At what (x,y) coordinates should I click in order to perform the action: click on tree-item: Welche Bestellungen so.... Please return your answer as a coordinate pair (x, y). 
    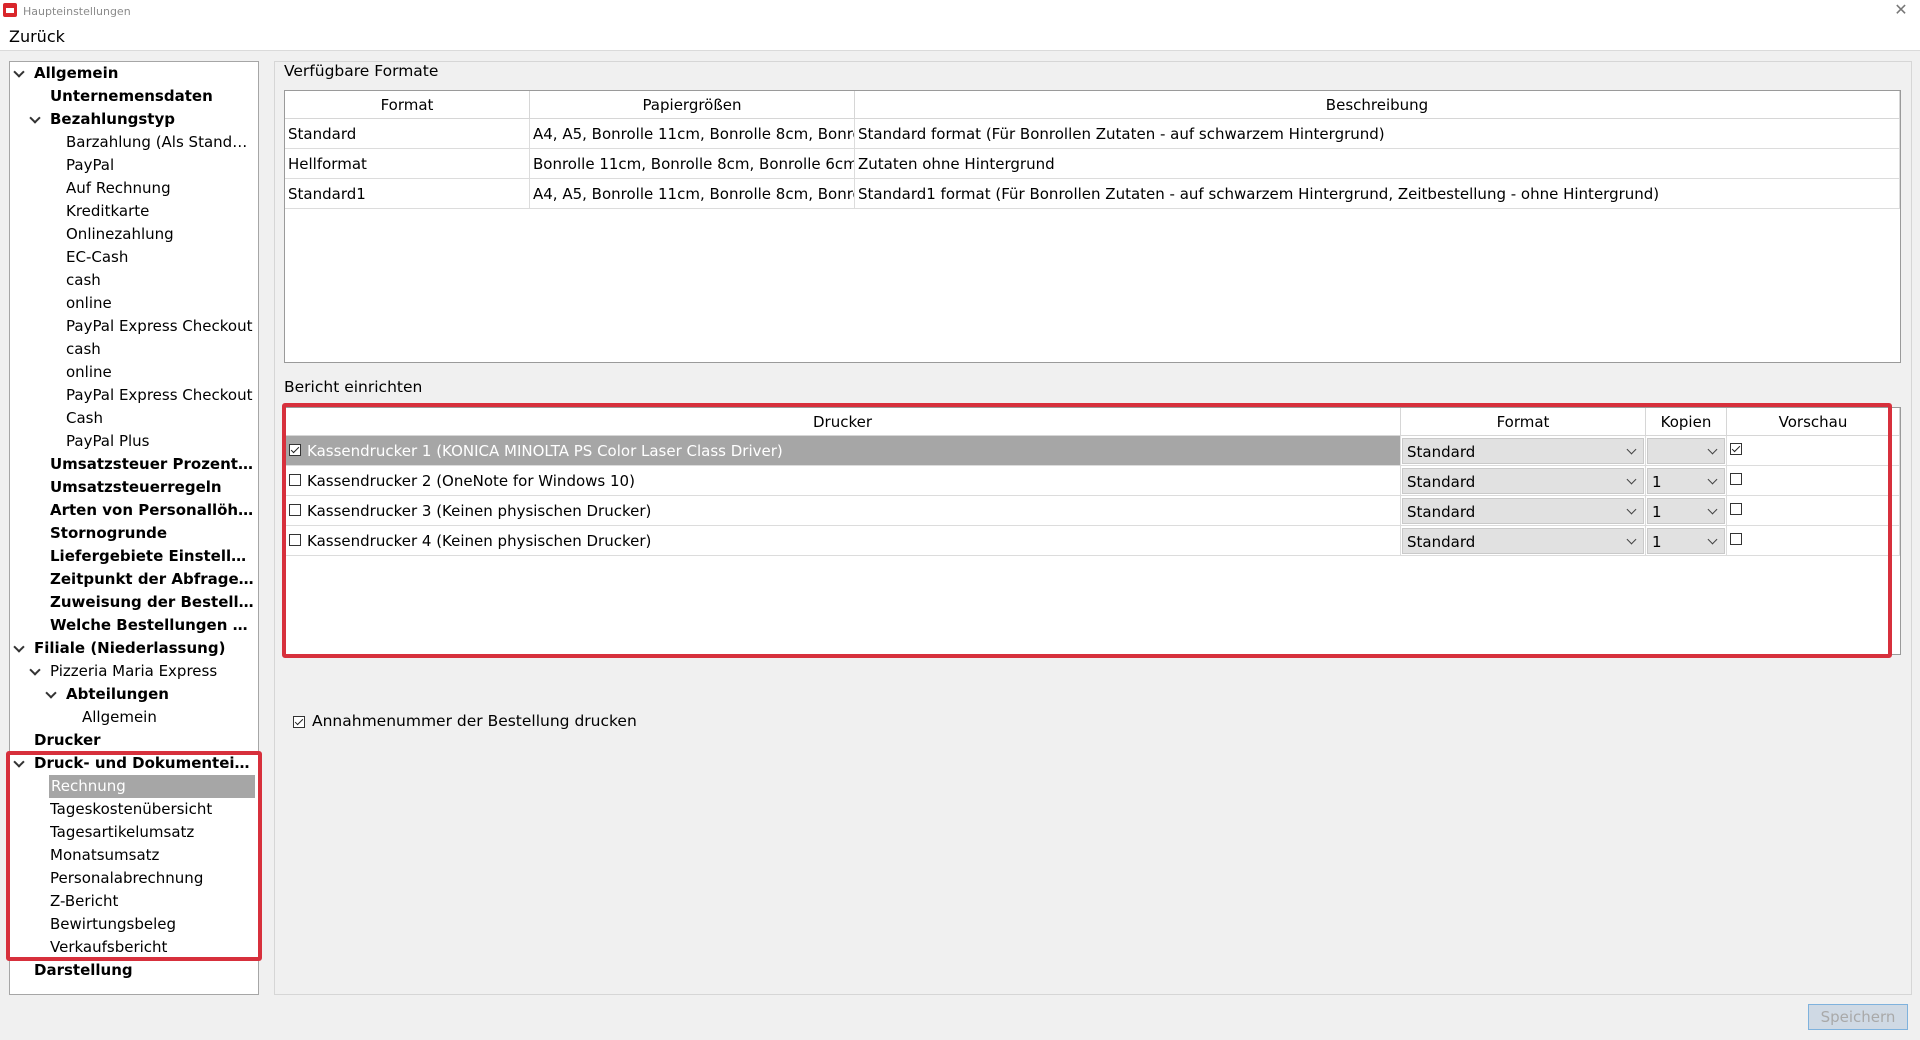
    Looking at the image, I should click on (152, 625).